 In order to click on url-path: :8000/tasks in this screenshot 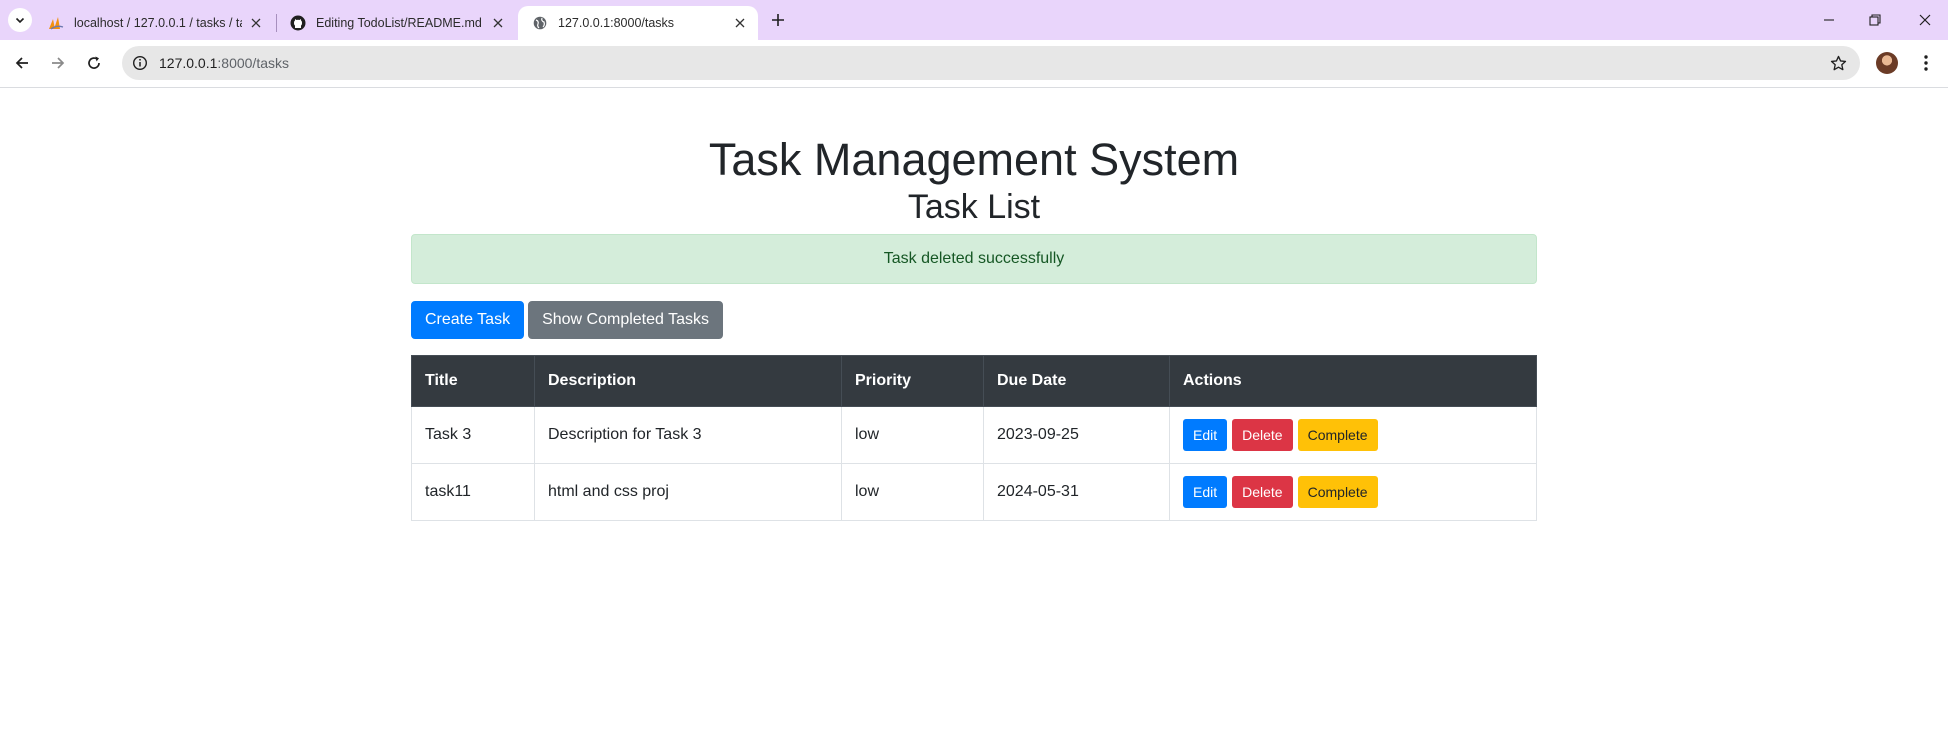, I will do `click(253, 63)`.